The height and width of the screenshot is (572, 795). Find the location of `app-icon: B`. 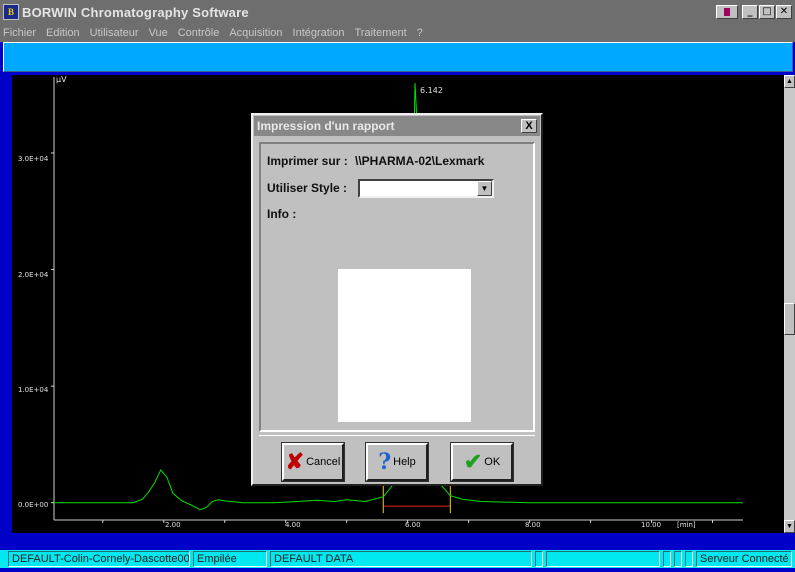

app-icon: B is located at coordinates (11, 12).